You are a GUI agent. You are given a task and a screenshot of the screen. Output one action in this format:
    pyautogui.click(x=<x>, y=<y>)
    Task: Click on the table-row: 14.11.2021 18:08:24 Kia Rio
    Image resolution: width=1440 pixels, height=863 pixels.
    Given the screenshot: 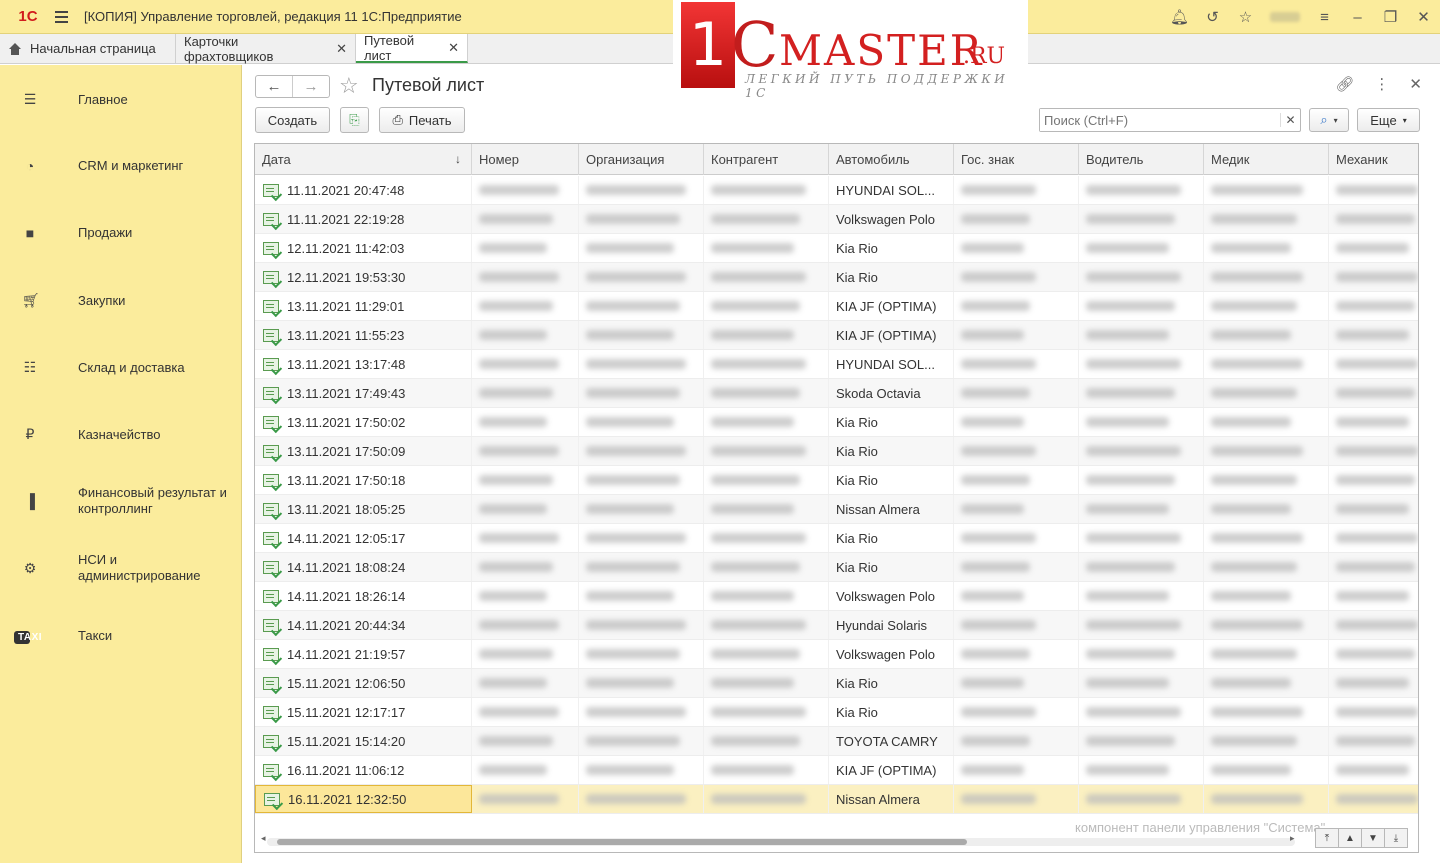 What is the action you would take?
    pyautogui.click(x=836, y=567)
    